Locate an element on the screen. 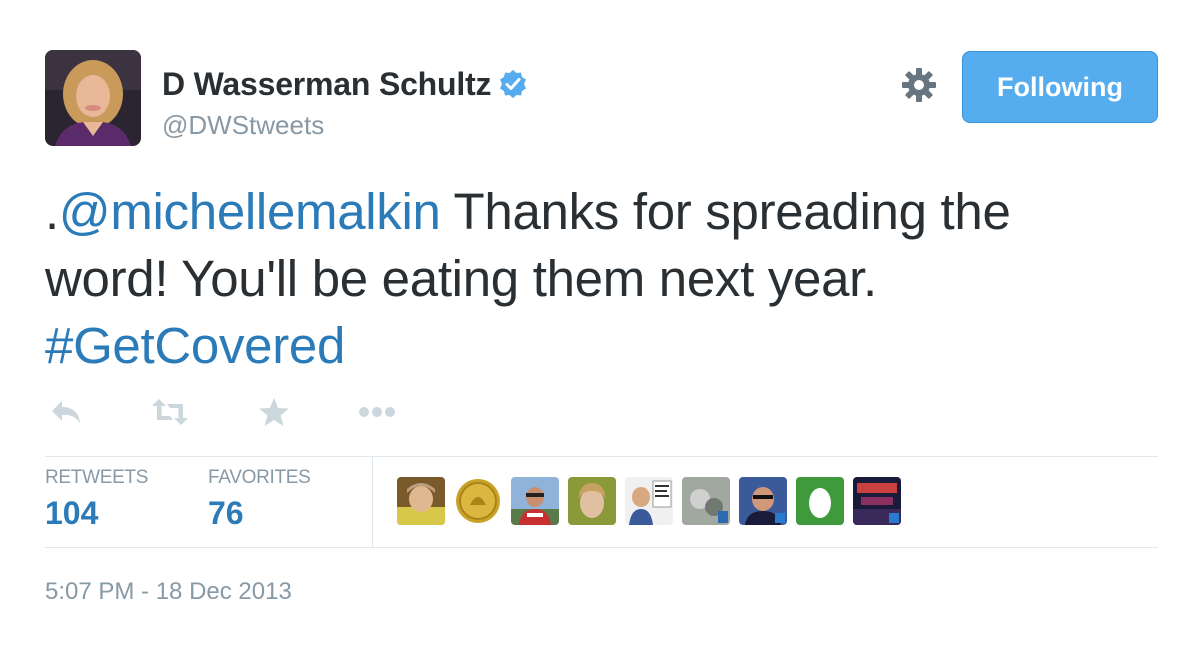 This screenshot has width=1200, height=664. tweet-text-prefix: . is located at coordinates (52, 211).